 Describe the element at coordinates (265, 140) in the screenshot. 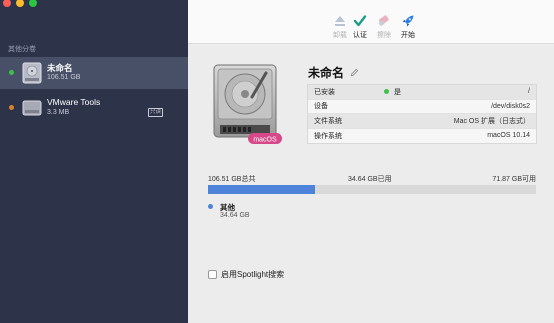

I see `macos-badge: macOS` at that location.